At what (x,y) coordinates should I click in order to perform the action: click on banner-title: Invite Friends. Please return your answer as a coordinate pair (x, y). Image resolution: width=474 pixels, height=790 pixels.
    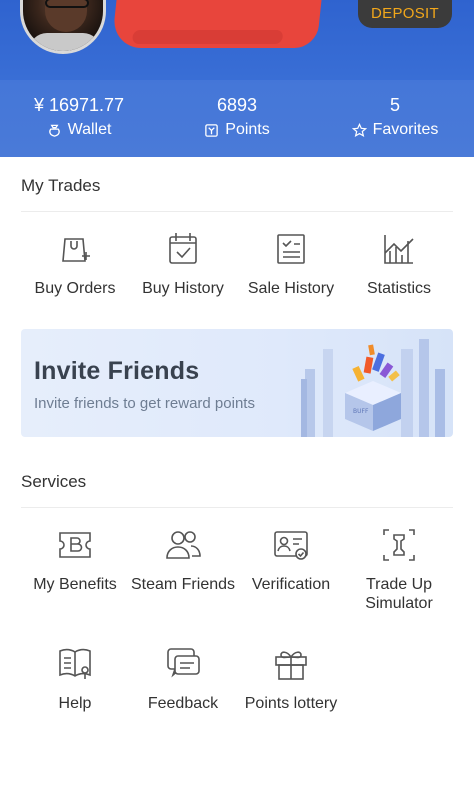
    Looking at the image, I should click on (117, 371).